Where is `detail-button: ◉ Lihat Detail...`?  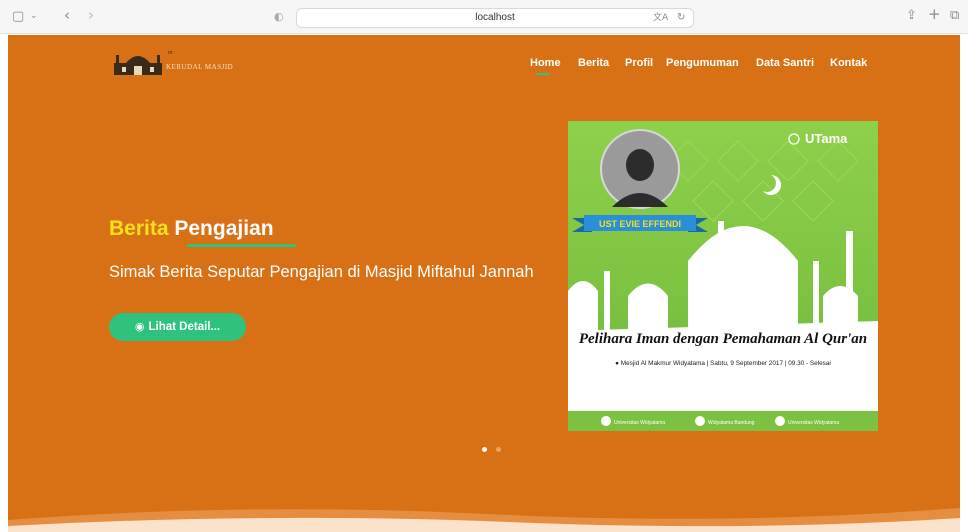 detail-button: ◉ Lihat Detail... is located at coordinates (177, 327).